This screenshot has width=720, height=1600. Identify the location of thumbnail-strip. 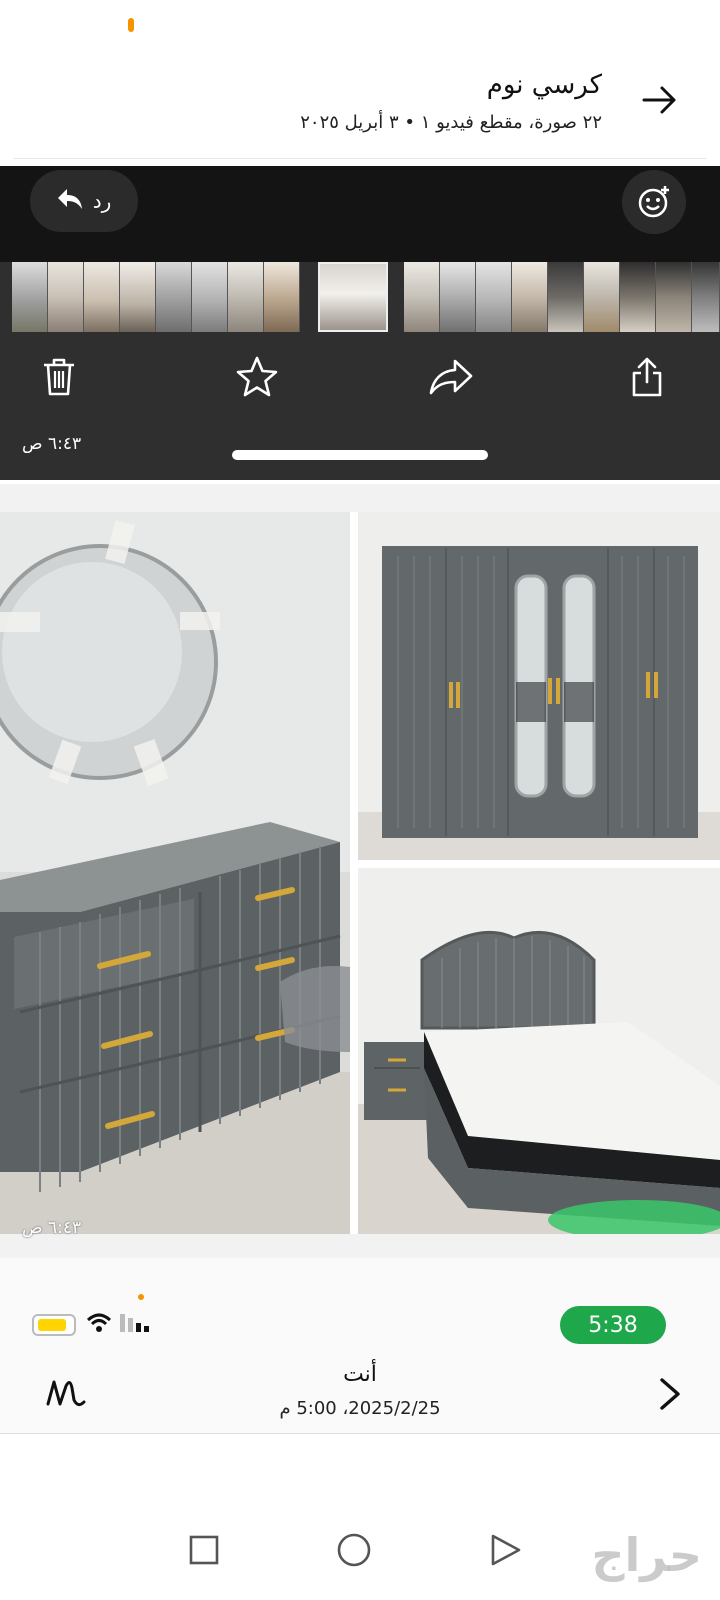
(366, 297).